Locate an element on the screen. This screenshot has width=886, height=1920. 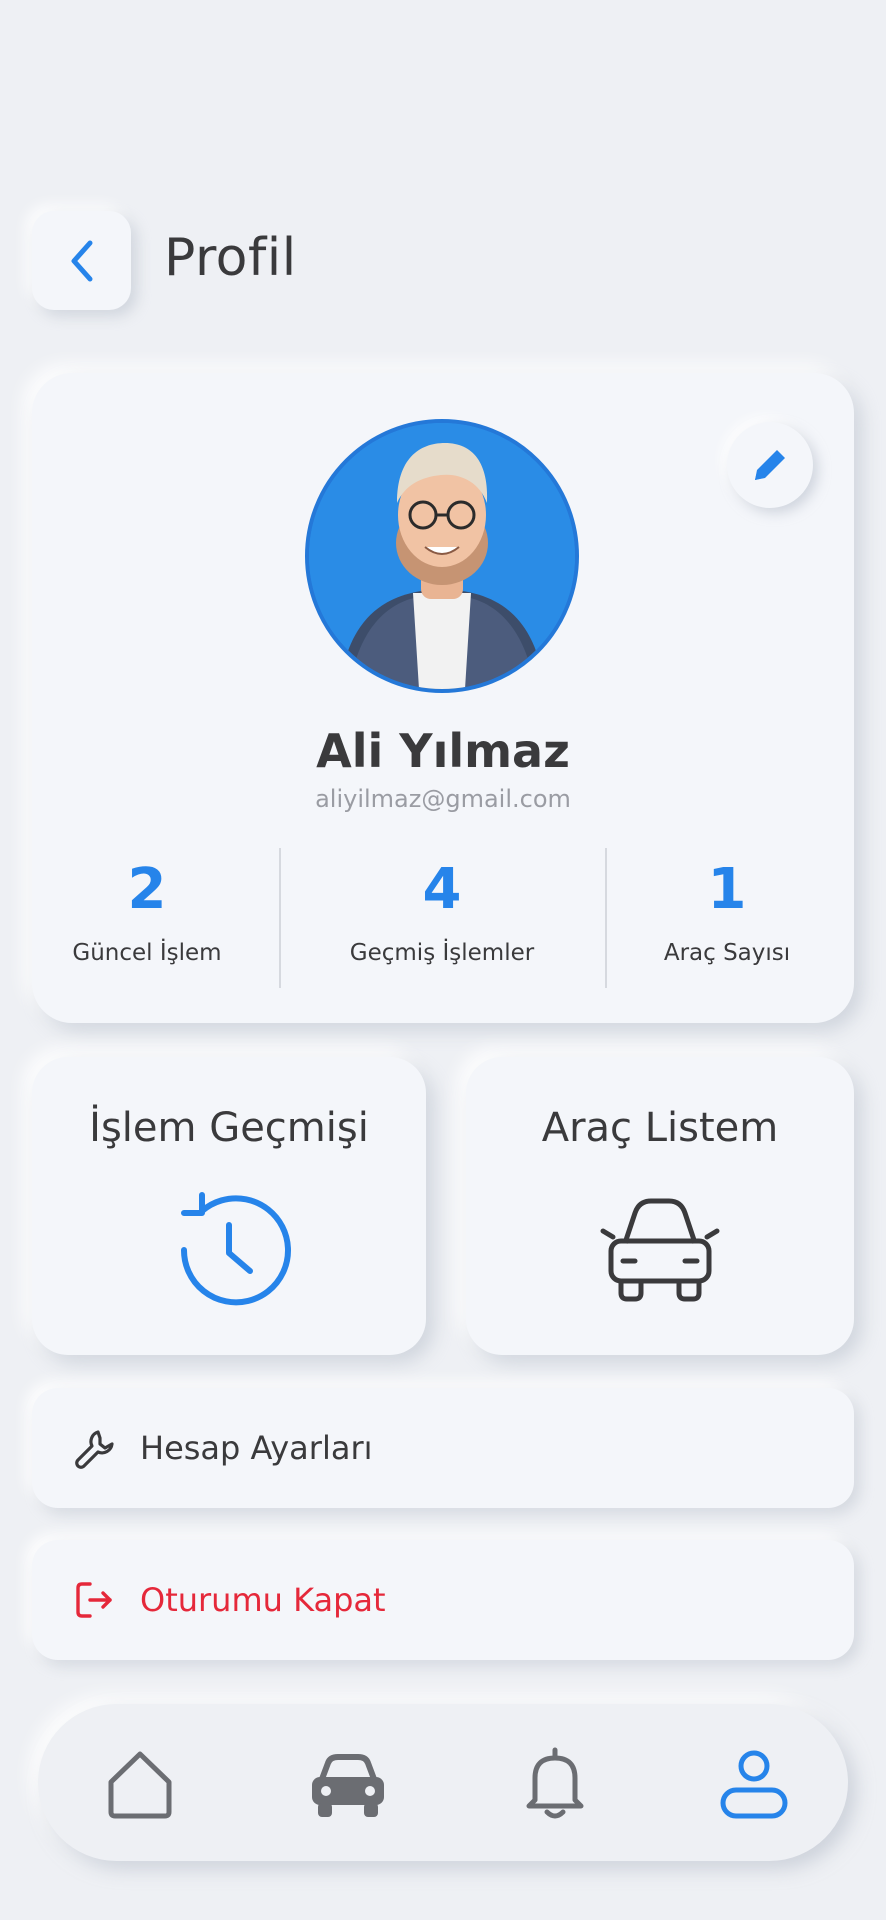
transaction-history-card: İşlem Geçmişi is located at coordinates (229, 1206).